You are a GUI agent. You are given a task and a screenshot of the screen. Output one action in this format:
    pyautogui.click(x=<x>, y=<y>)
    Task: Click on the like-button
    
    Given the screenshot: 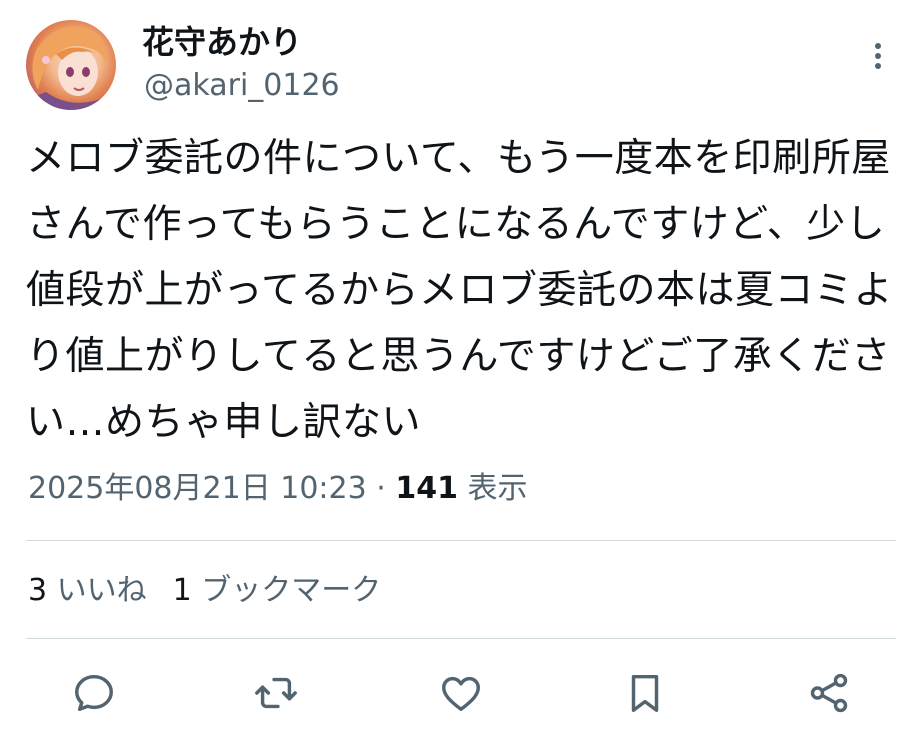 What is the action you would take?
    pyautogui.click(x=461, y=693)
    